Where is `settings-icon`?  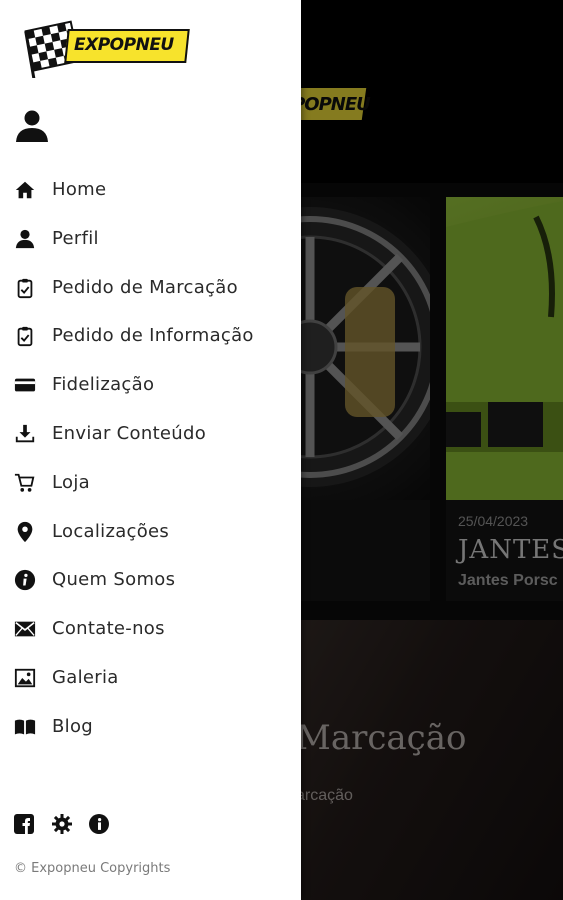
settings-icon is located at coordinates (62, 824).